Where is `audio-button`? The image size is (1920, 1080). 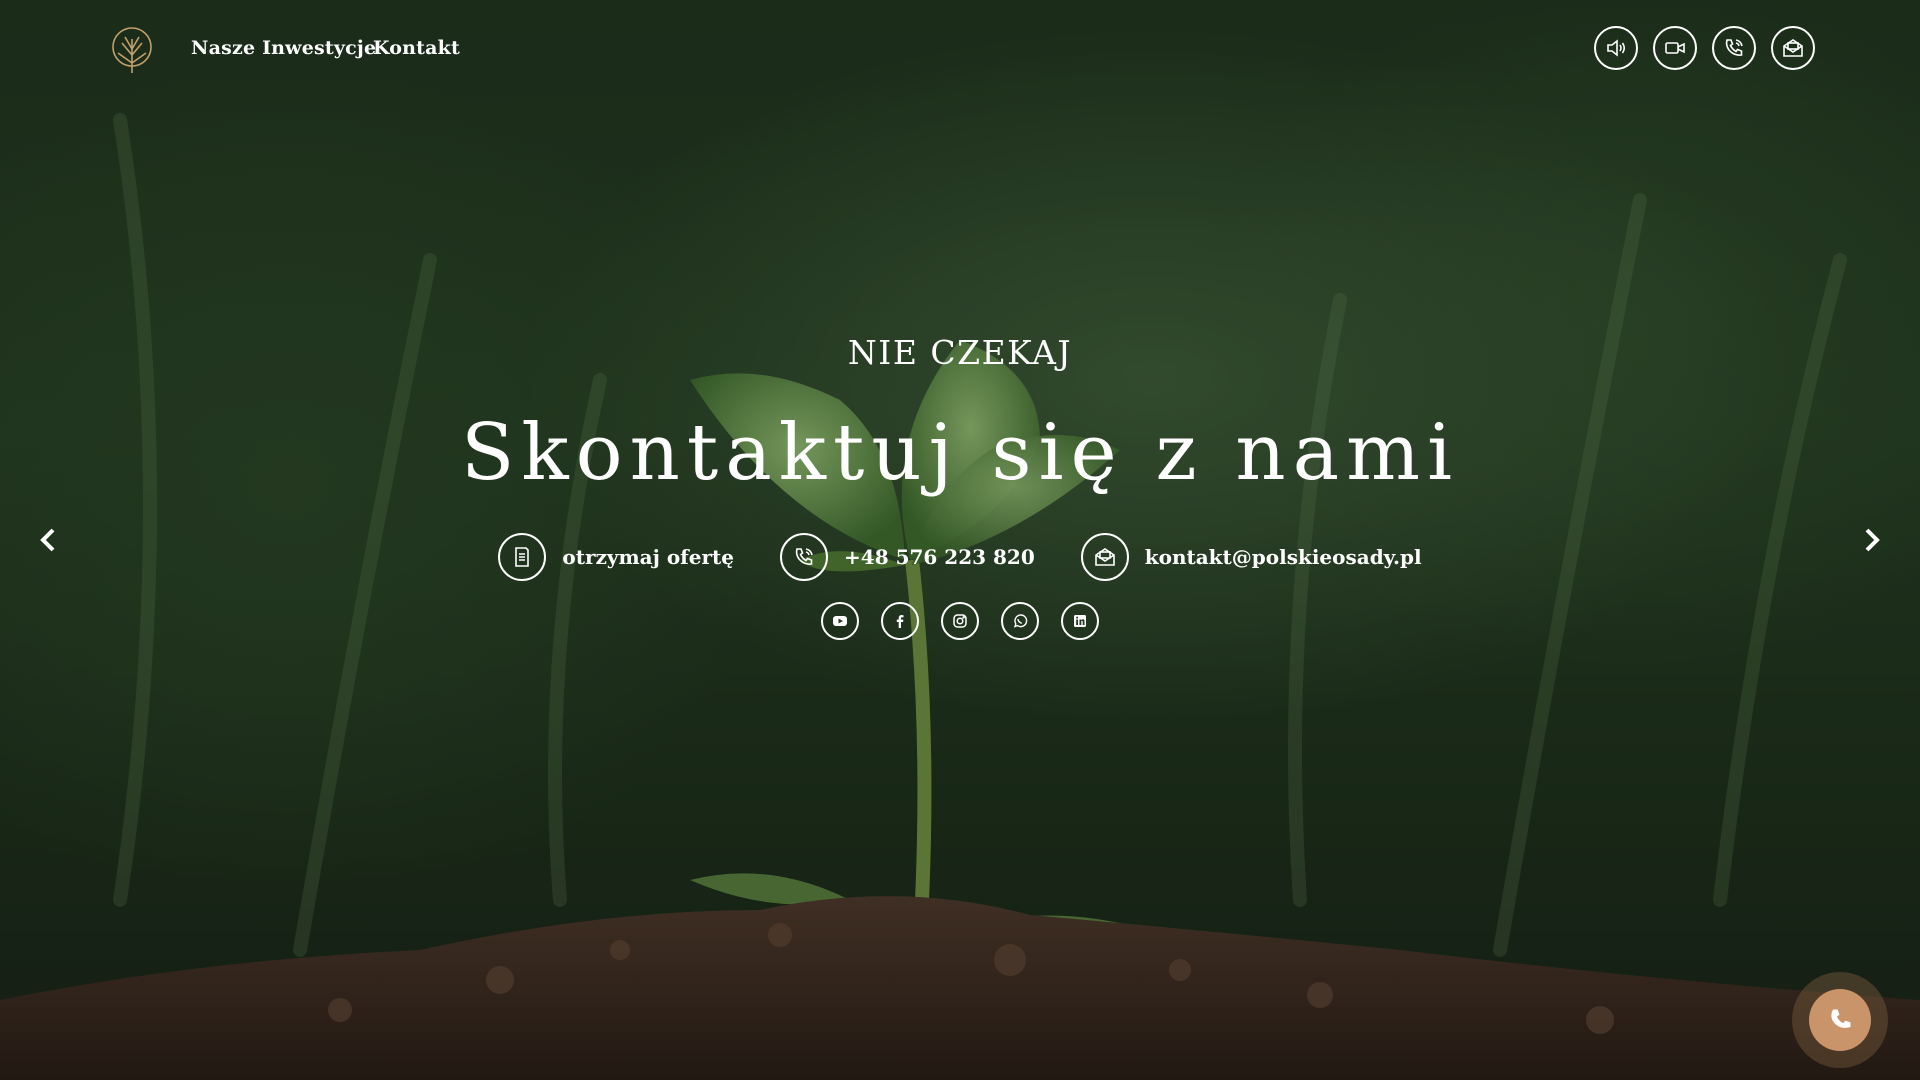 audio-button is located at coordinates (1616, 48).